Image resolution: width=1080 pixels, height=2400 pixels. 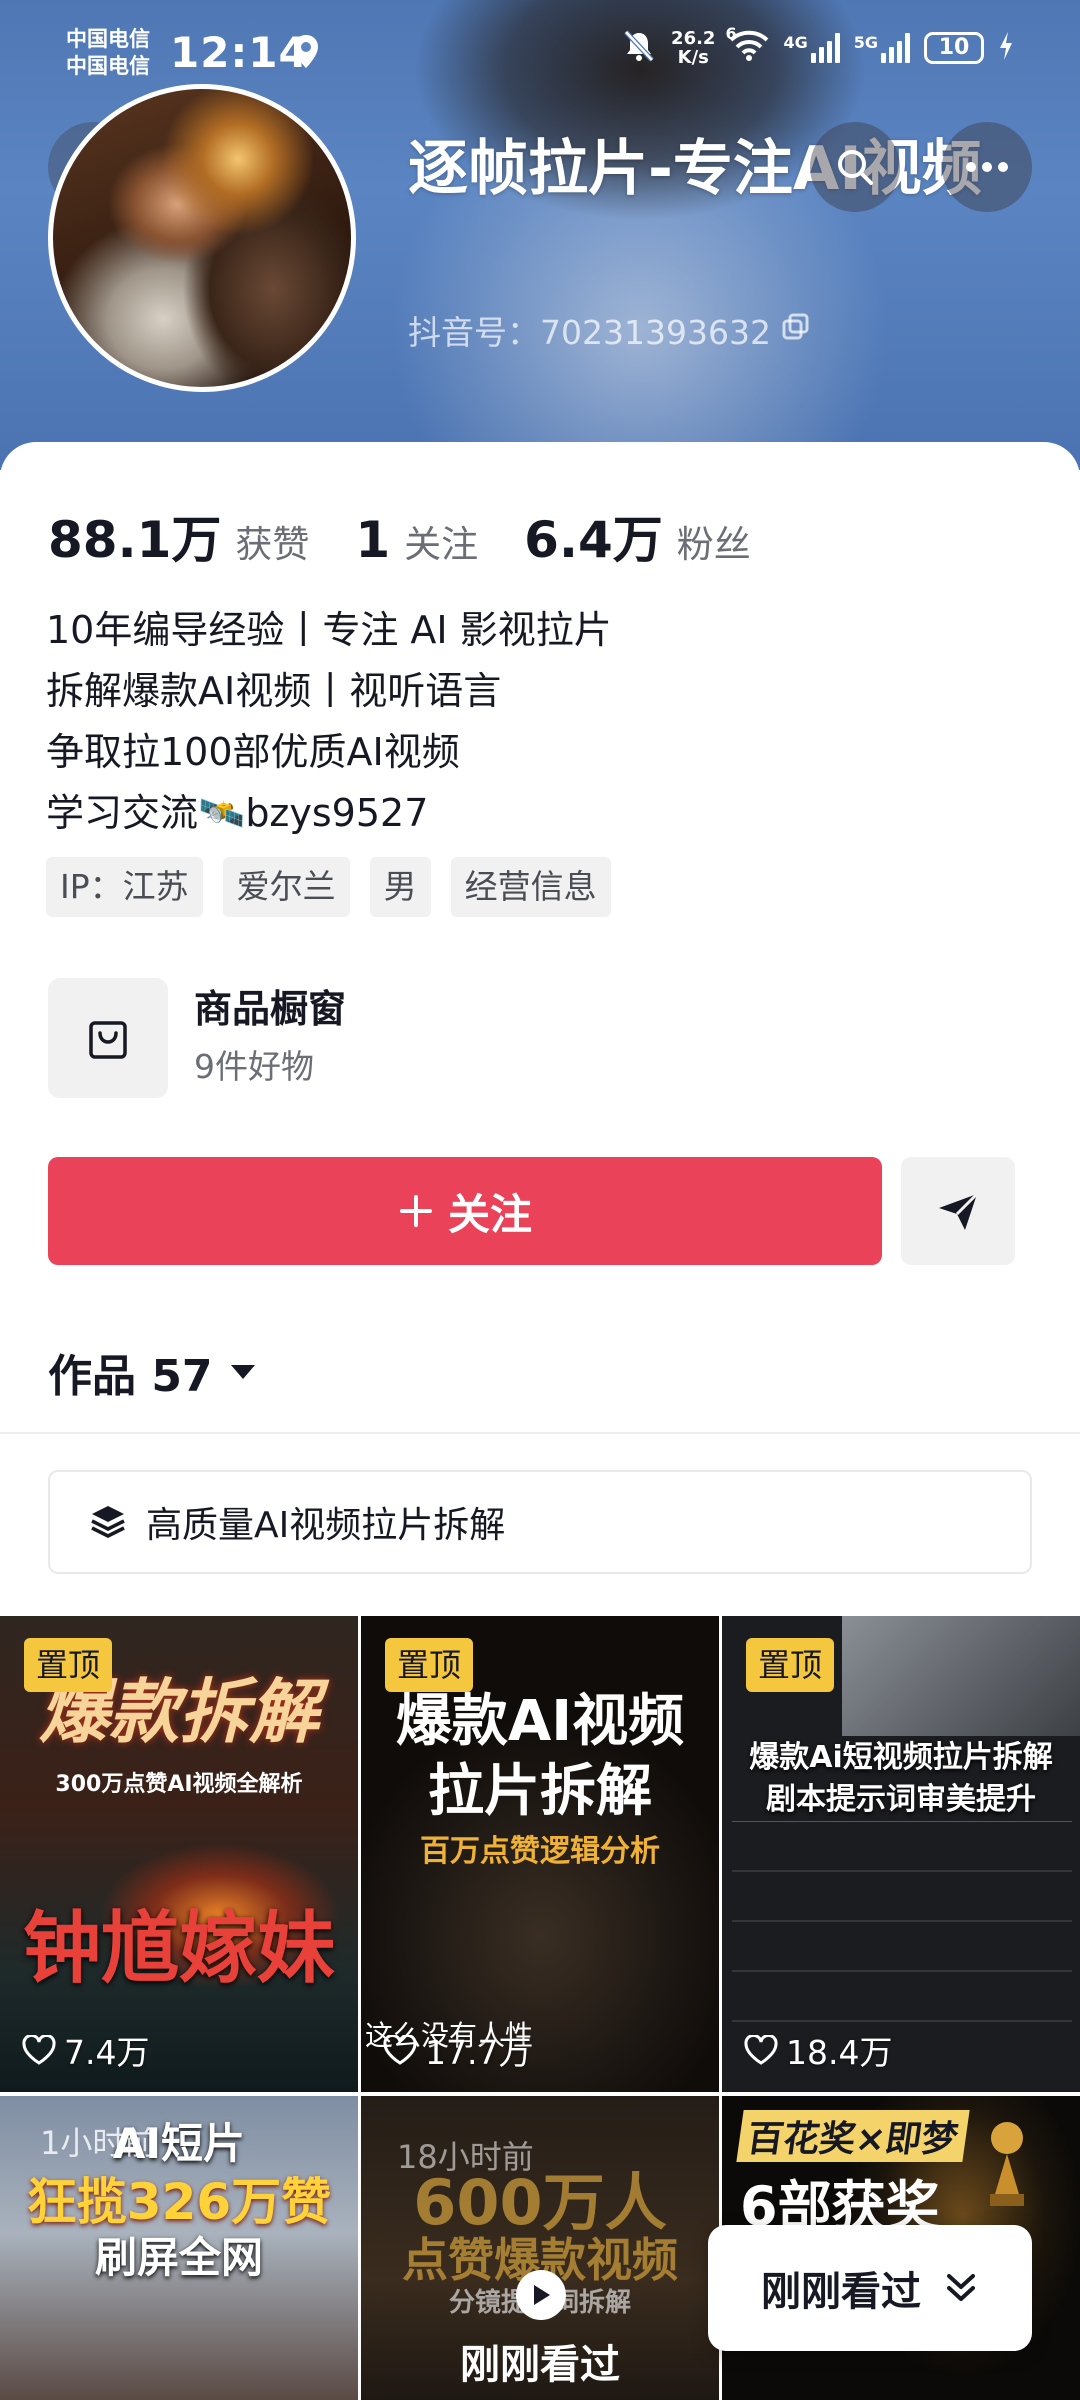 I want to click on plus-icon, so click(x=415, y=1211).